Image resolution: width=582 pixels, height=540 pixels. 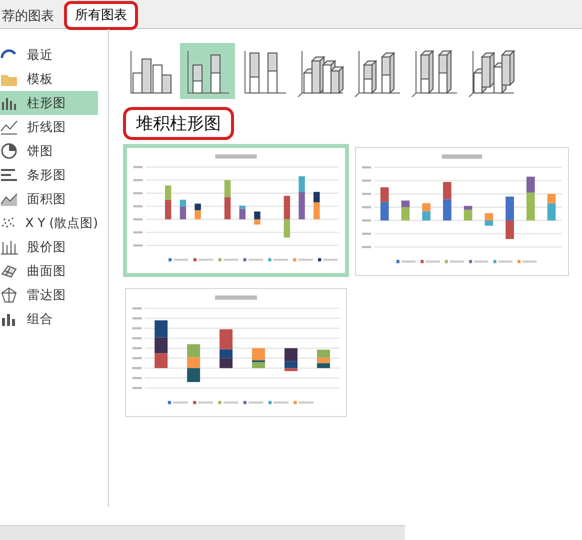 What do you see at coordinates (49, 175) in the screenshot?
I see `sidebar-item: 条形图` at bounding box center [49, 175].